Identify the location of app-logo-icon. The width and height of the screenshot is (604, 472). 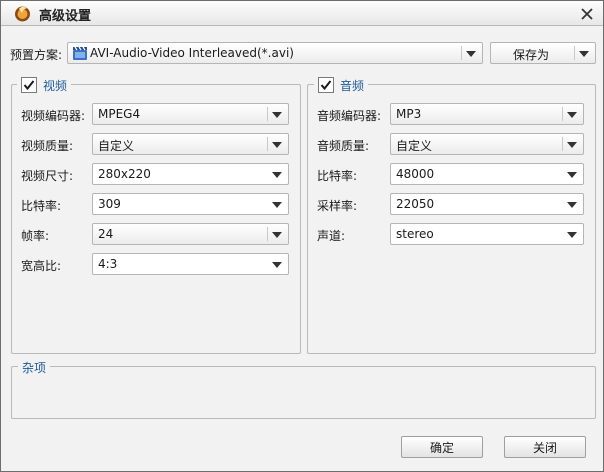
(22, 14).